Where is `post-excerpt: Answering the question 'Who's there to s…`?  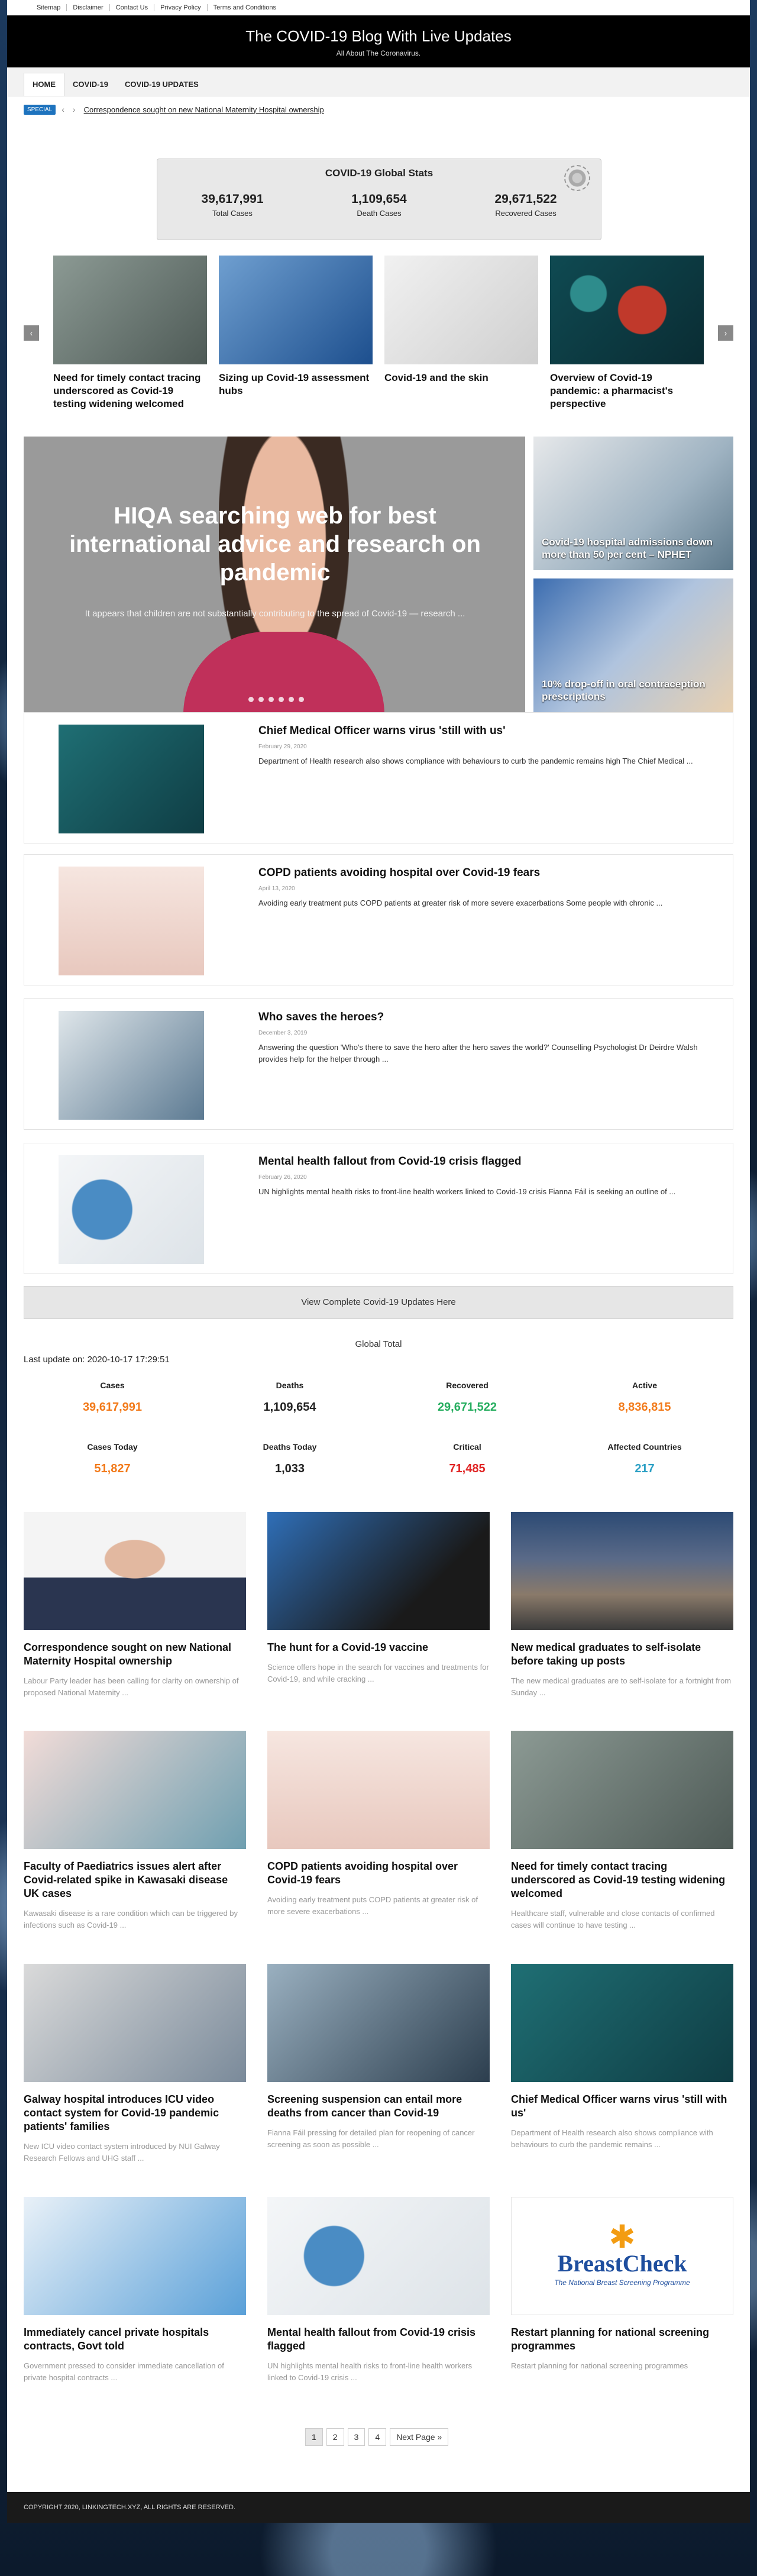 post-excerpt: Answering the question 'Who's there to s… is located at coordinates (478, 1053).